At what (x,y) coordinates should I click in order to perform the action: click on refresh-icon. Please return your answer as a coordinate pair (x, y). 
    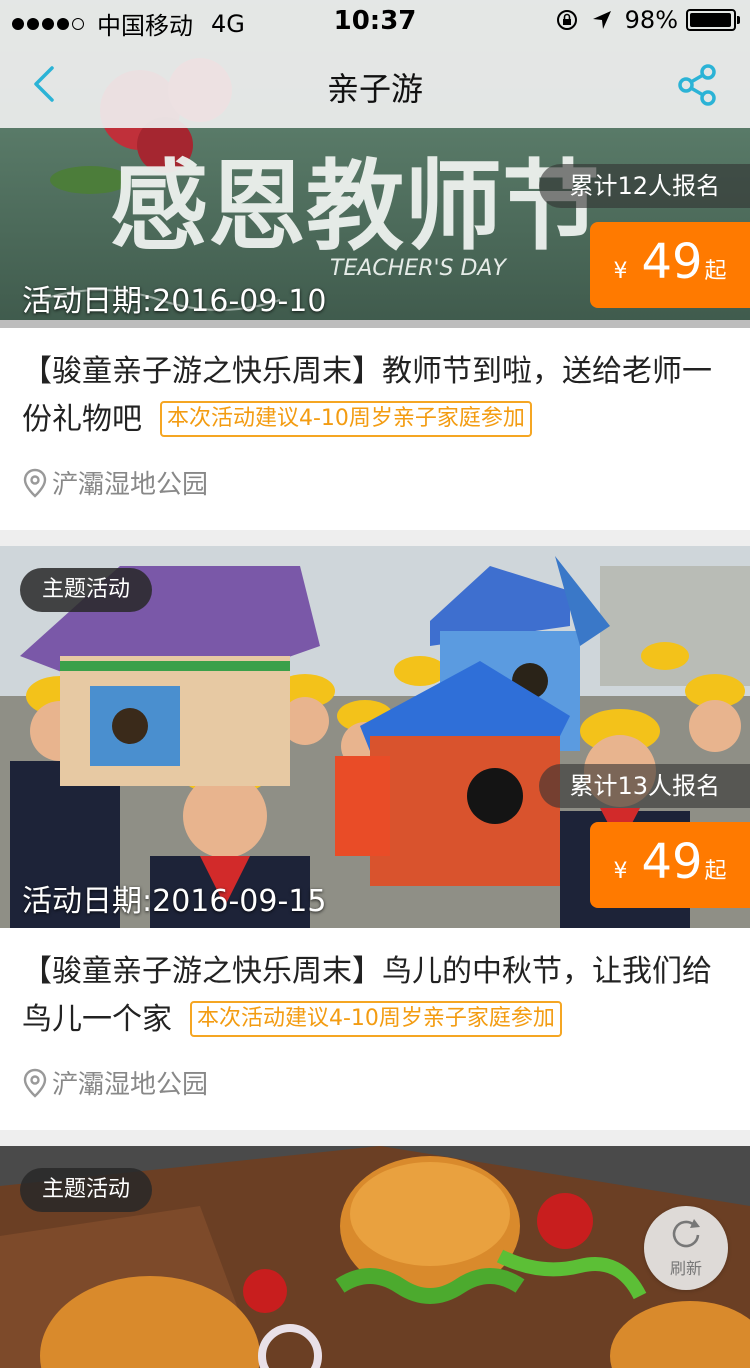
    Looking at the image, I should click on (686, 1233).